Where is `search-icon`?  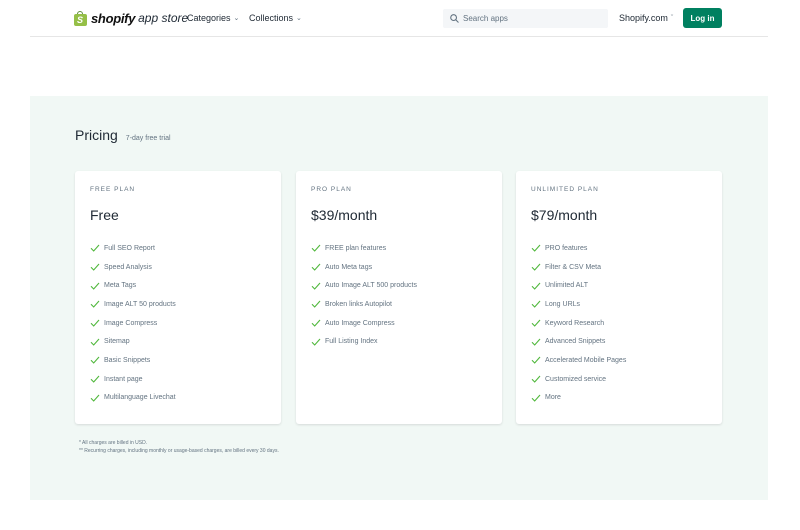 search-icon is located at coordinates (454, 19).